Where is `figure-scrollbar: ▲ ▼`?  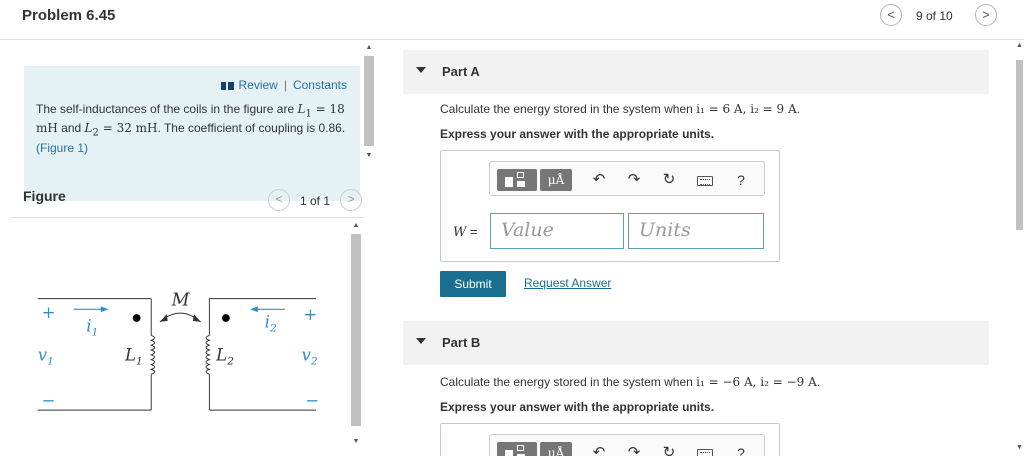 figure-scrollbar: ▲ ▼ is located at coordinates (356, 335).